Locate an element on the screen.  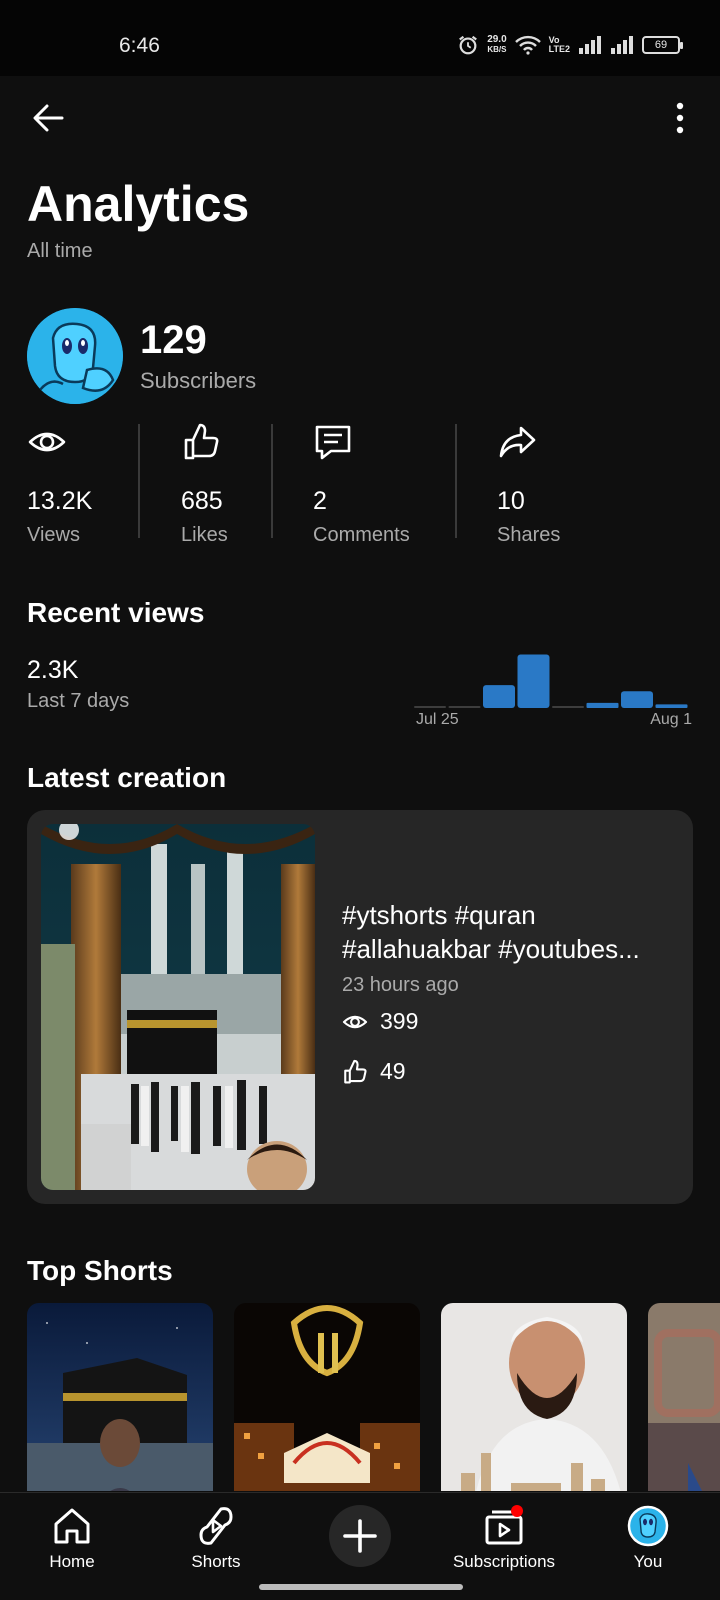
stat-likes: 685 Likes is located at coordinates (204, 484).